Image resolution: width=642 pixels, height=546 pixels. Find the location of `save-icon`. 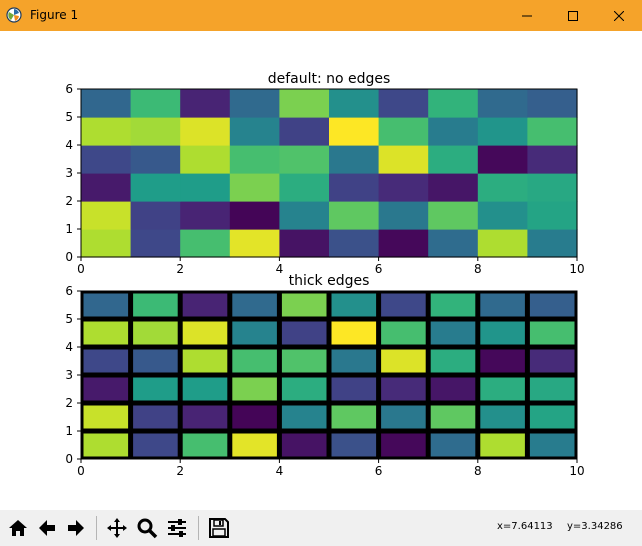

save-icon is located at coordinates (219, 528).